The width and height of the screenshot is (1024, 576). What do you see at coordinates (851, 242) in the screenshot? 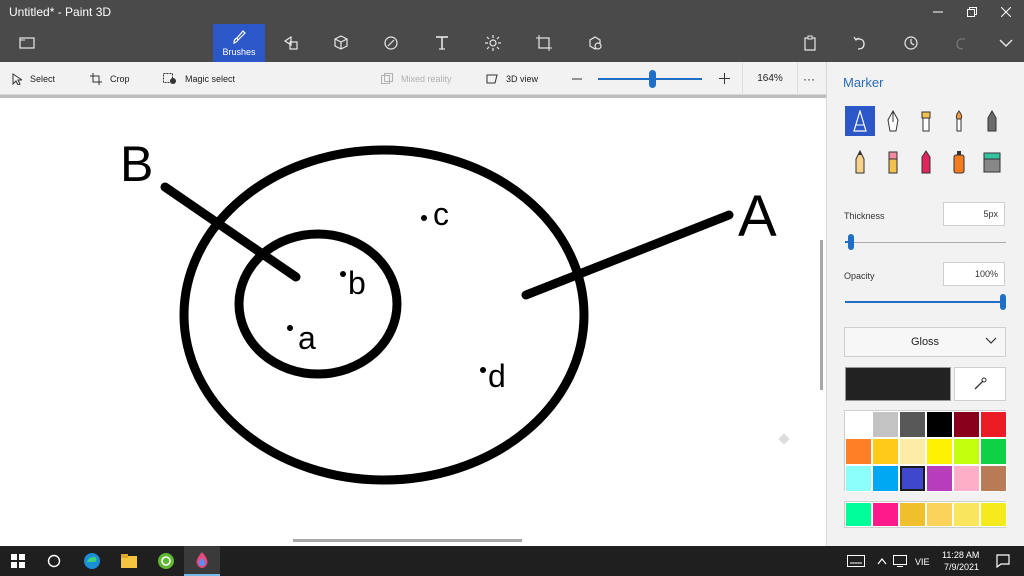
I see `thickness-slider-thumb` at bounding box center [851, 242].